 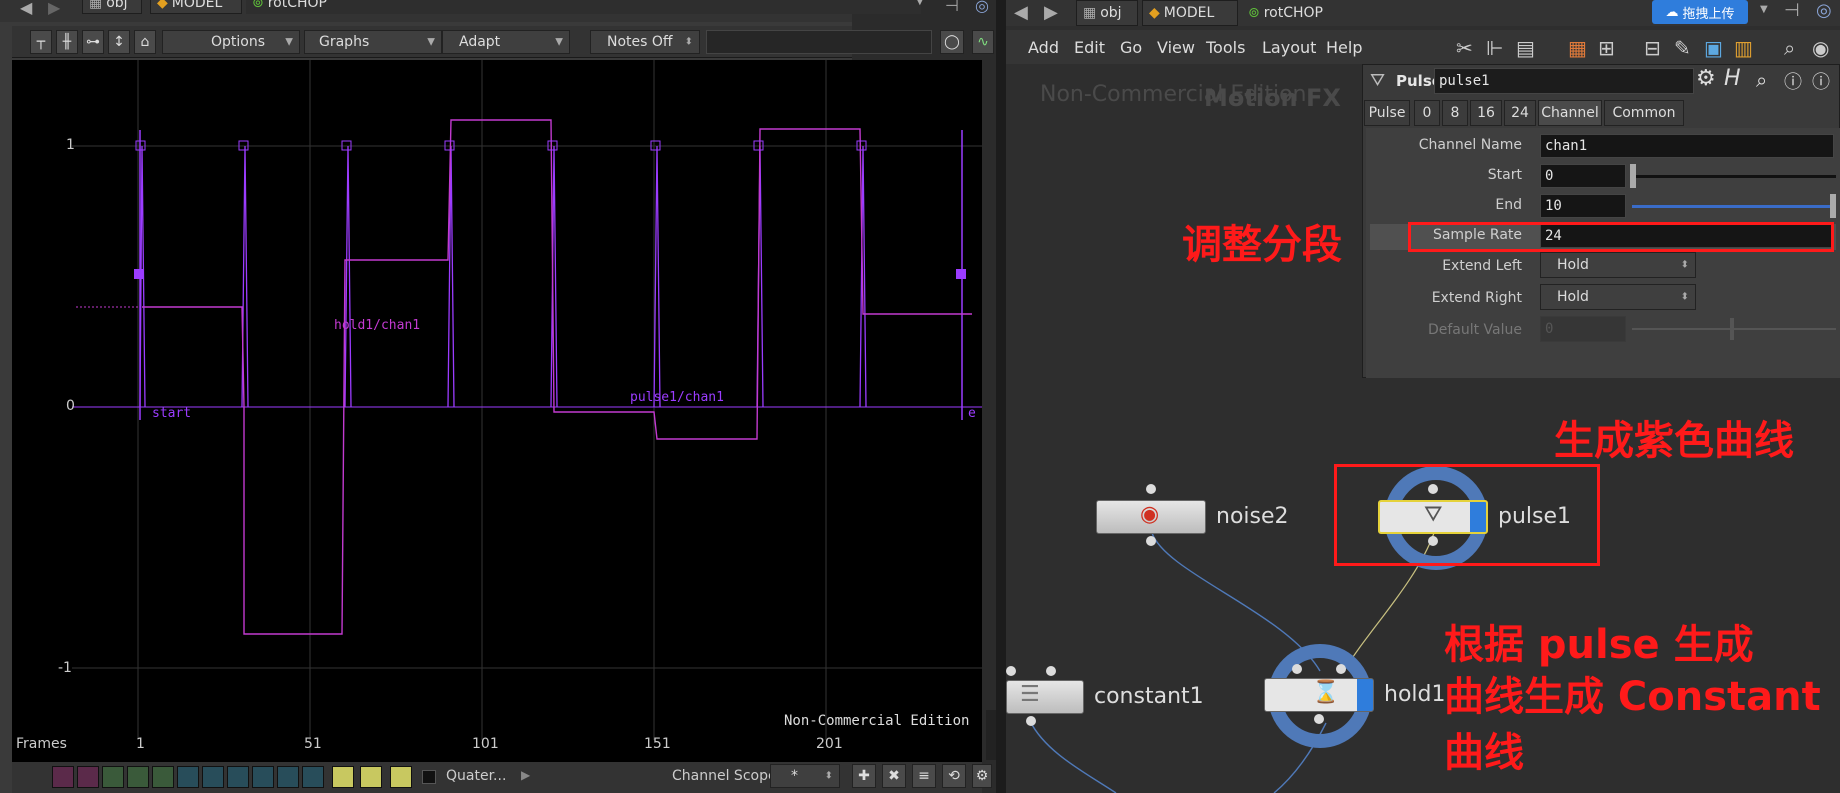 I want to click on start-handle, so click(x=139, y=274).